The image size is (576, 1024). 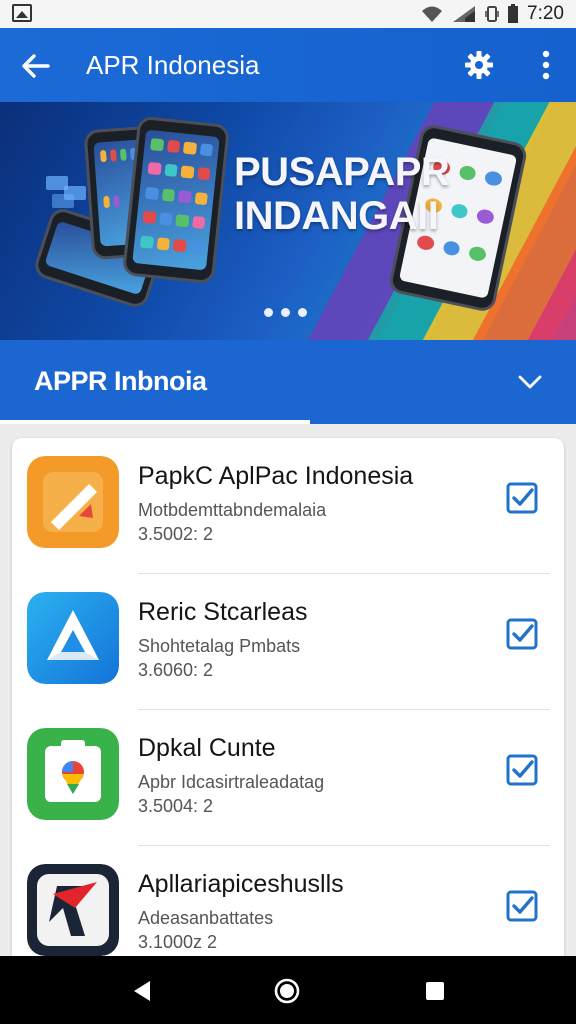 I want to click on status-icons: 7:20, so click(x=492, y=14).